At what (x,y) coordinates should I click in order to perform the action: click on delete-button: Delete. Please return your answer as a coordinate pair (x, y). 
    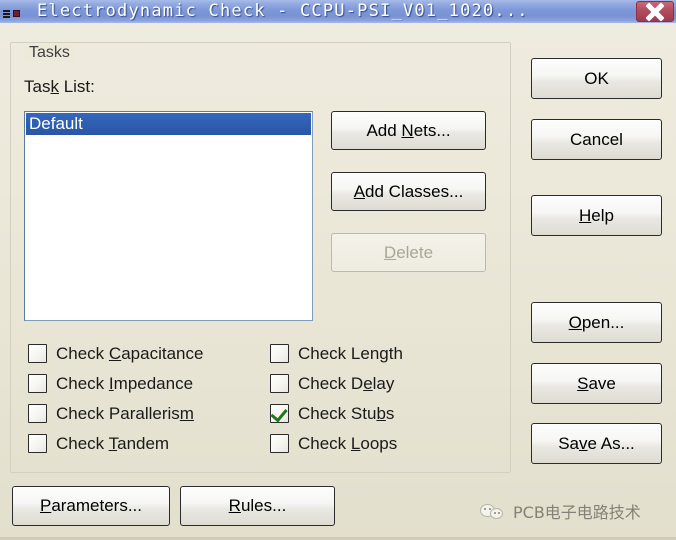
    Looking at the image, I should click on (408, 252).